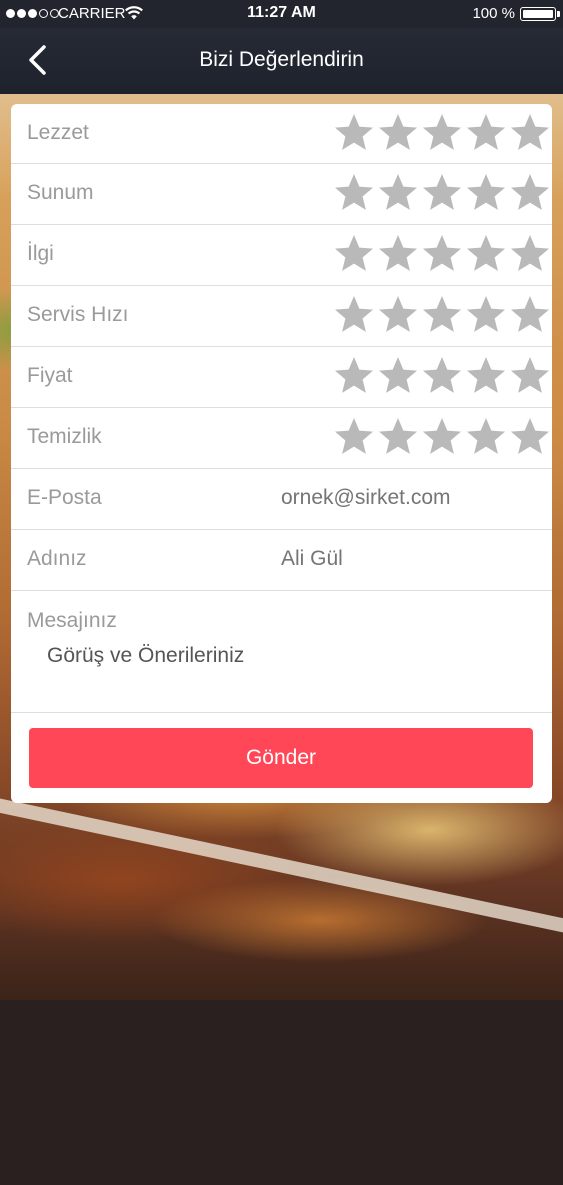 This screenshot has height=1185, width=563. I want to click on name-input, so click(406, 559).